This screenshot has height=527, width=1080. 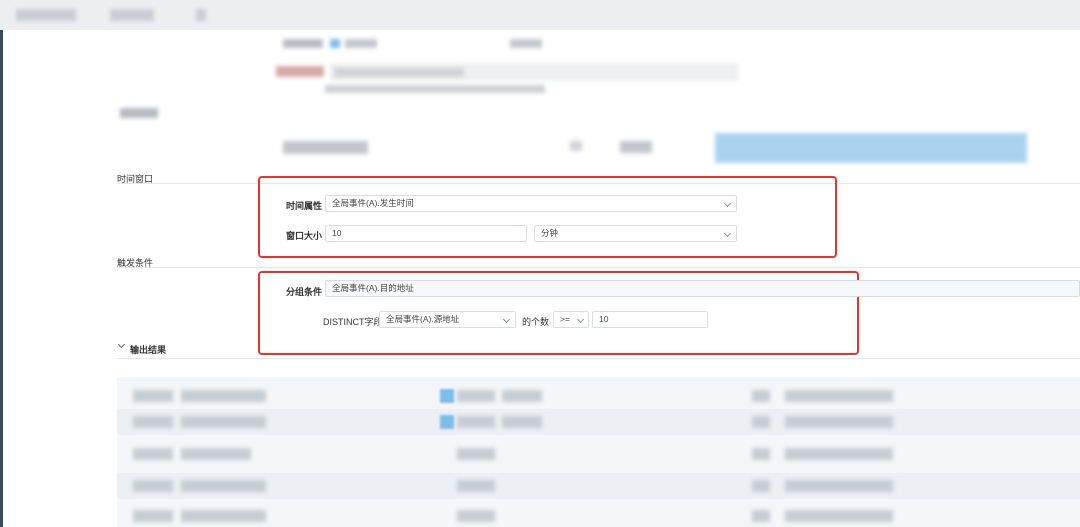 What do you see at coordinates (604, 319) in the screenshot?
I see `count-value: 10` at bounding box center [604, 319].